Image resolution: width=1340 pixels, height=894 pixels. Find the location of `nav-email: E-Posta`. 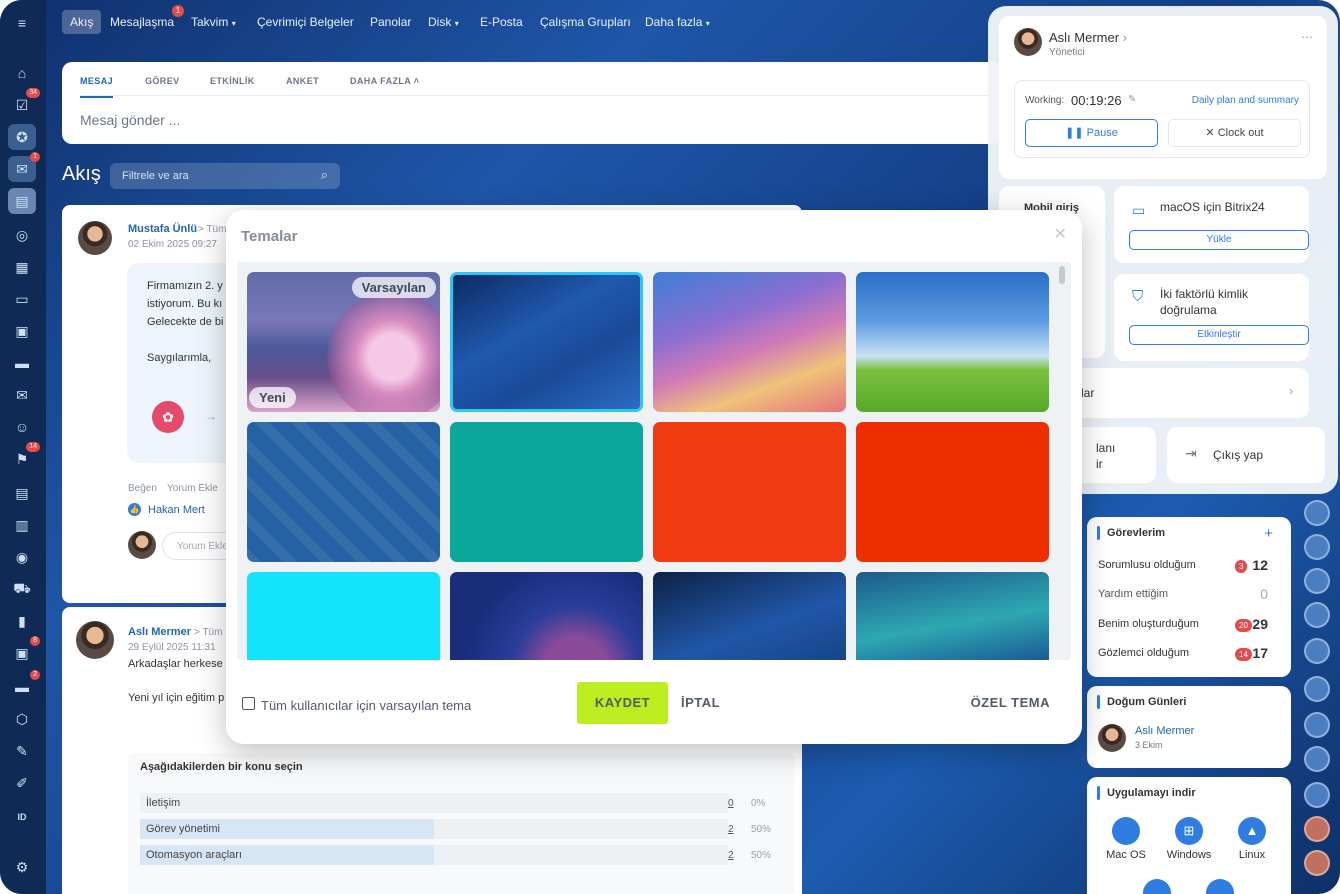

nav-email: E-Posta is located at coordinates (501, 22).